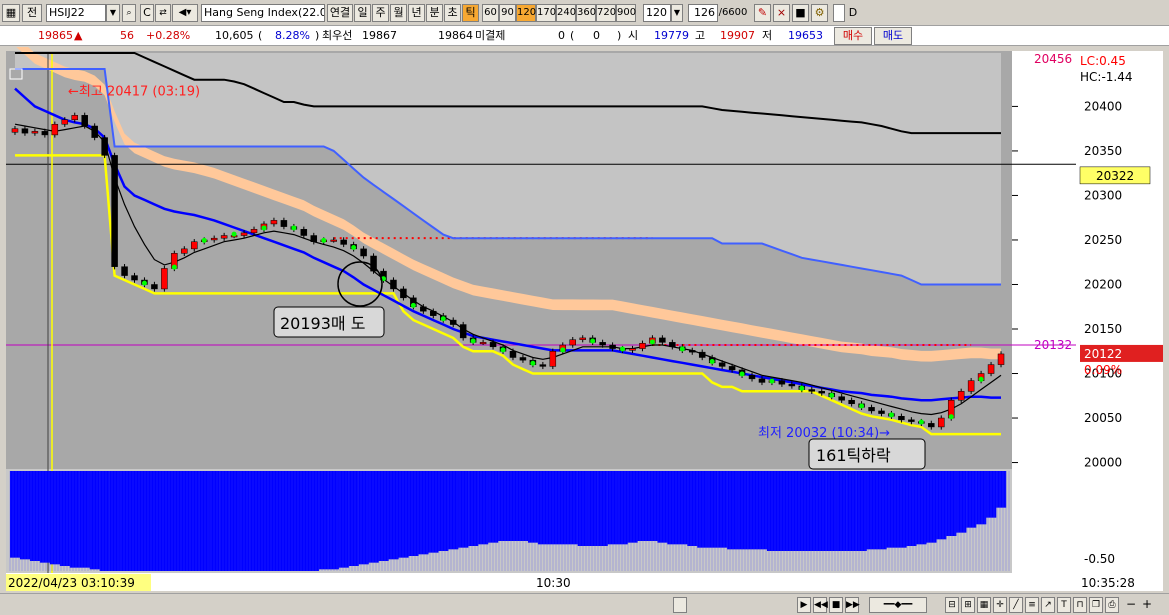 The image size is (1169, 615). What do you see at coordinates (147, 13) in the screenshot?
I see `refresh-icon: C` at bounding box center [147, 13].